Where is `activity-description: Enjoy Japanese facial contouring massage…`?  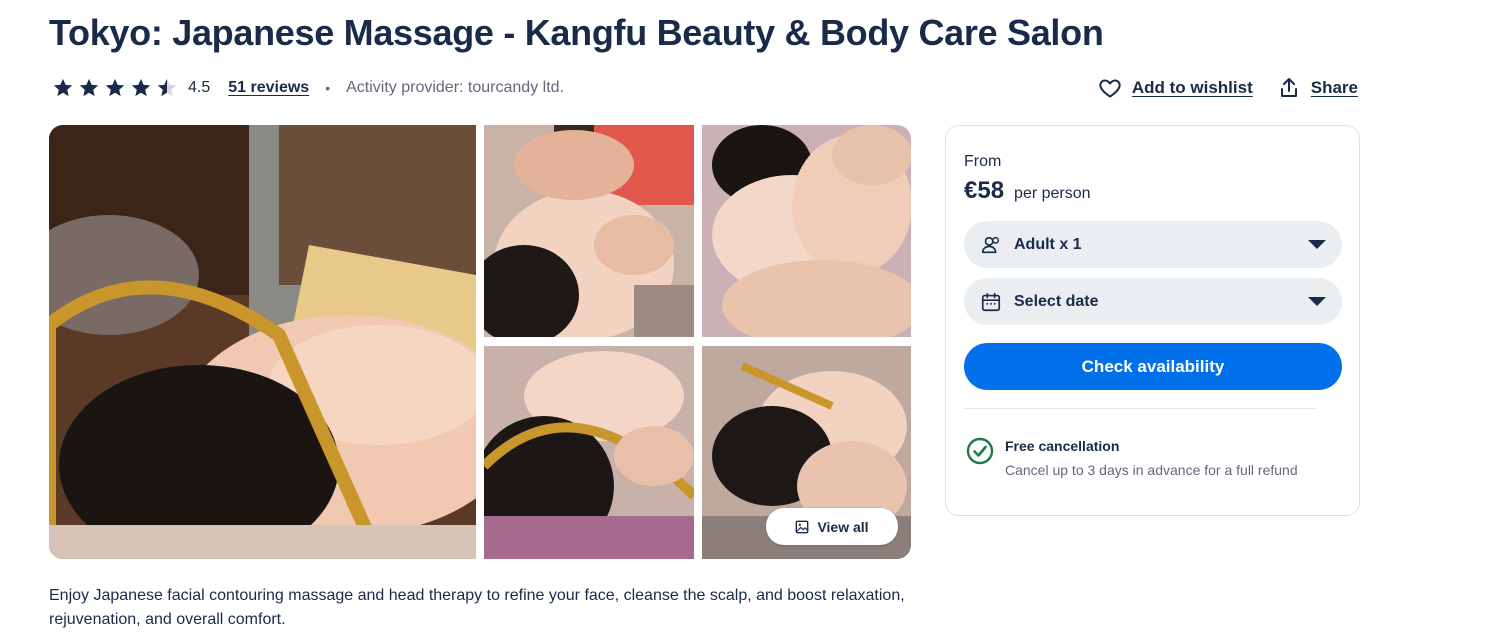 activity-description: Enjoy Japanese facial contouring massage… is located at coordinates (477, 607).